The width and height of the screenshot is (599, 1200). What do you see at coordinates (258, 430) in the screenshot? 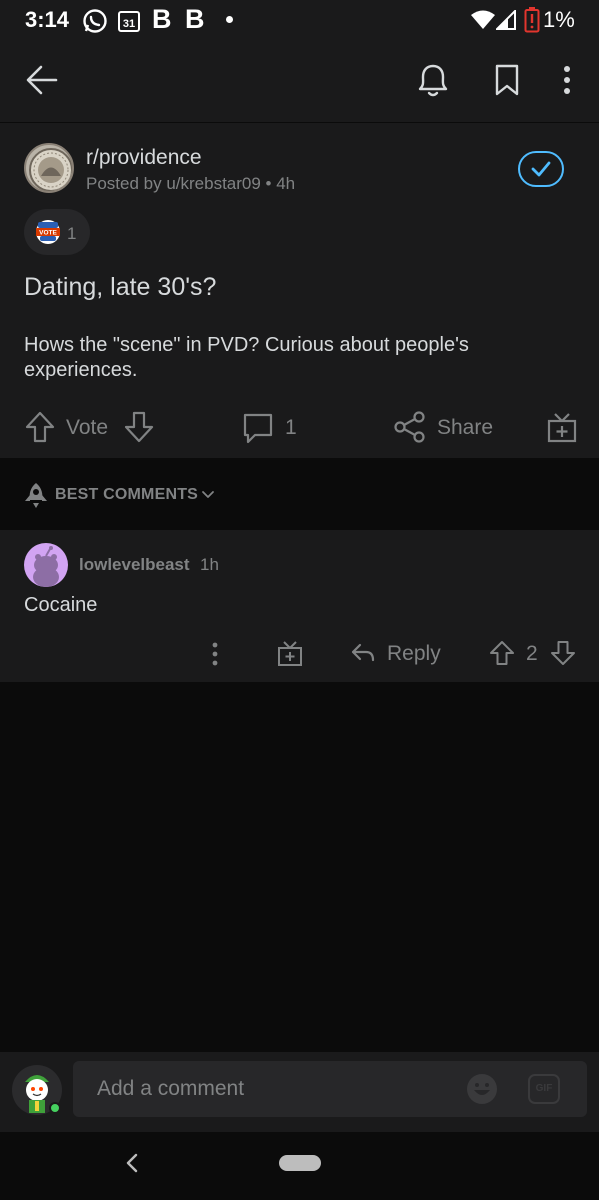
I see `comment-icon` at bounding box center [258, 430].